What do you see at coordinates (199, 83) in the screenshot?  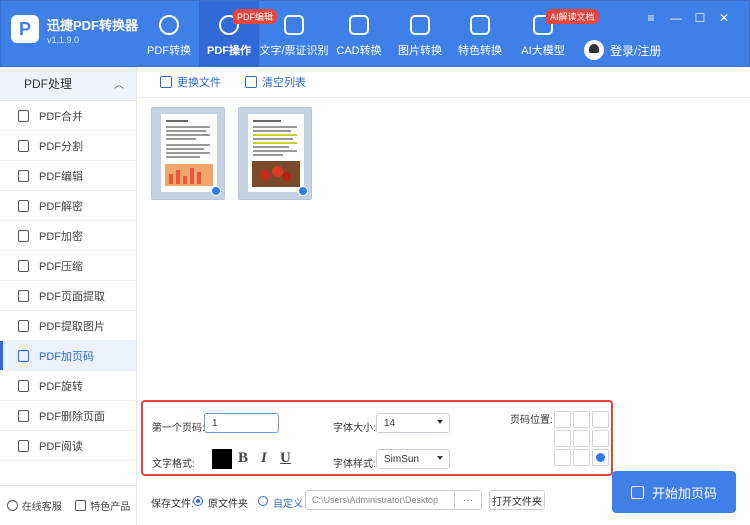 I see `replace-file-label: 更换文件` at bounding box center [199, 83].